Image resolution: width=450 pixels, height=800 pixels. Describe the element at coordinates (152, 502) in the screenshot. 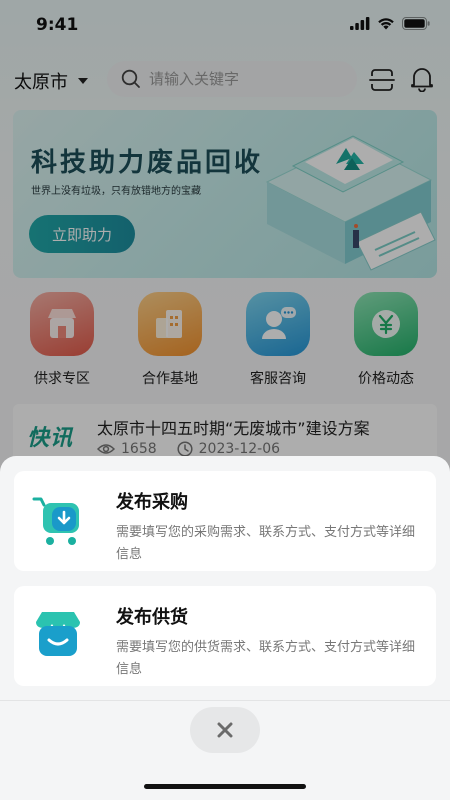

I see `option-title: 发布采购` at that location.